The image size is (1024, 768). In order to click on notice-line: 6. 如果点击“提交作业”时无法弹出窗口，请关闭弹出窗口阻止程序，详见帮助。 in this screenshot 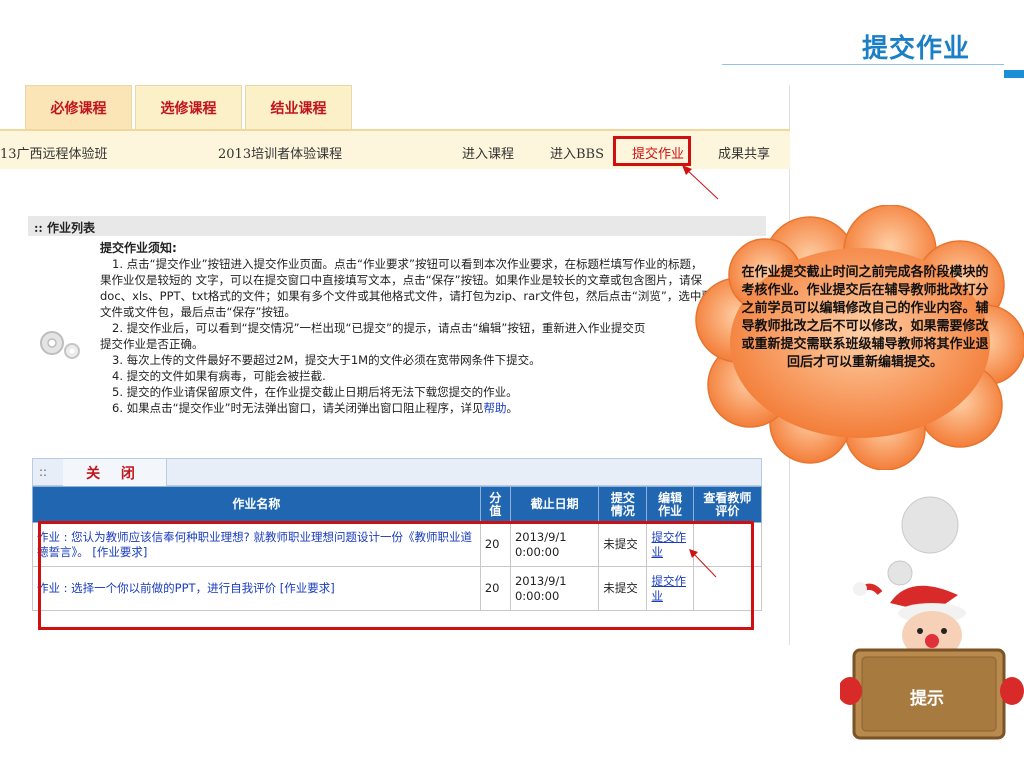, I will do `click(420, 408)`.